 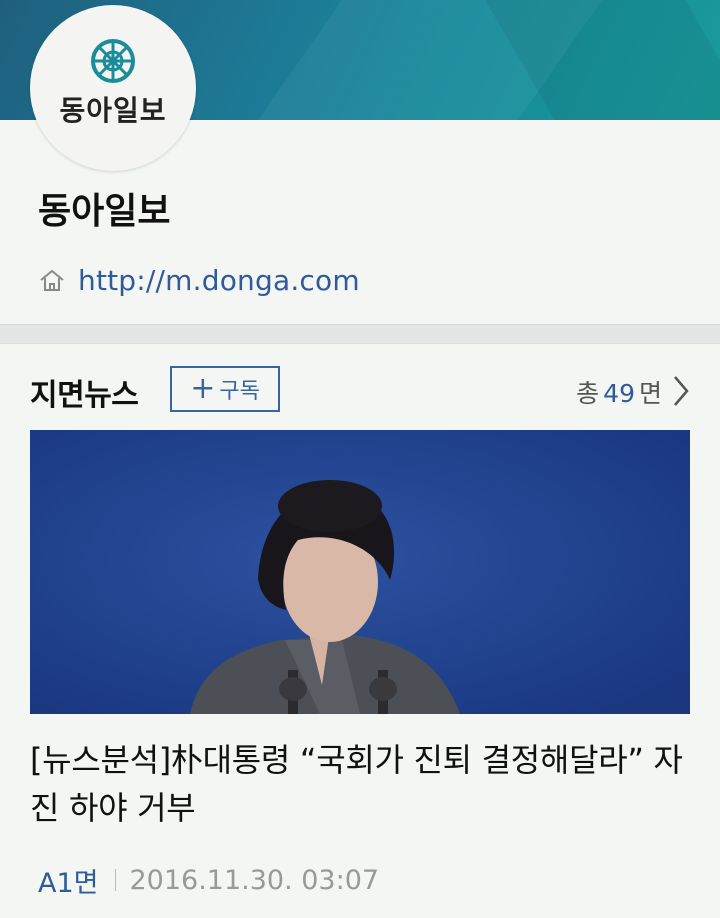 What do you see at coordinates (104, 211) in the screenshot?
I see `publisher-name: 동아일보` at bounding box center [104, 211].